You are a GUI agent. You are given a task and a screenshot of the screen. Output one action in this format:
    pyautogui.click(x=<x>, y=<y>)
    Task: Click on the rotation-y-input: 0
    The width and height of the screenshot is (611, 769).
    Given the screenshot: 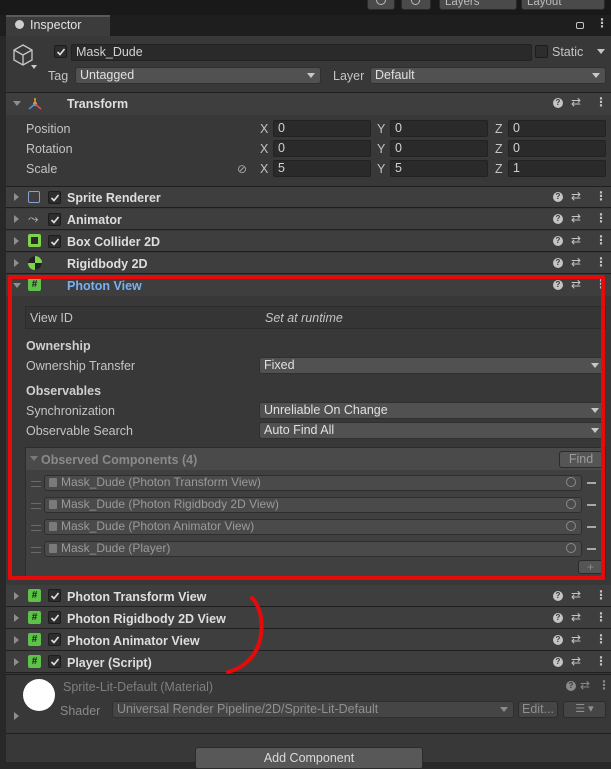 What is the action you would take?
    pyautogui.click(x=439, y=148)
    